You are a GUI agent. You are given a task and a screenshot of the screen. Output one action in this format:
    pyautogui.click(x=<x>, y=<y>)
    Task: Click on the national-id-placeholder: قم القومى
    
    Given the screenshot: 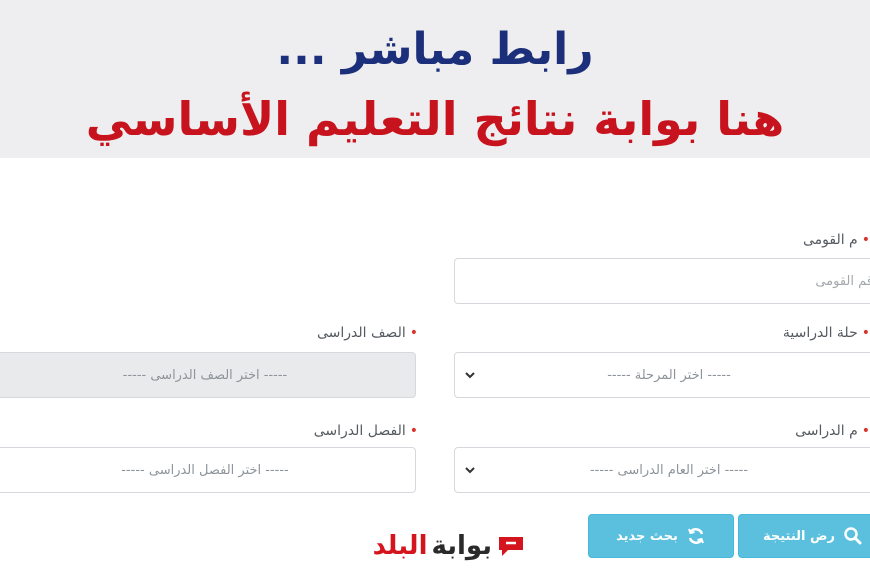 What is the action you would take?
    pyautogui.click(x=842, y=281)
    